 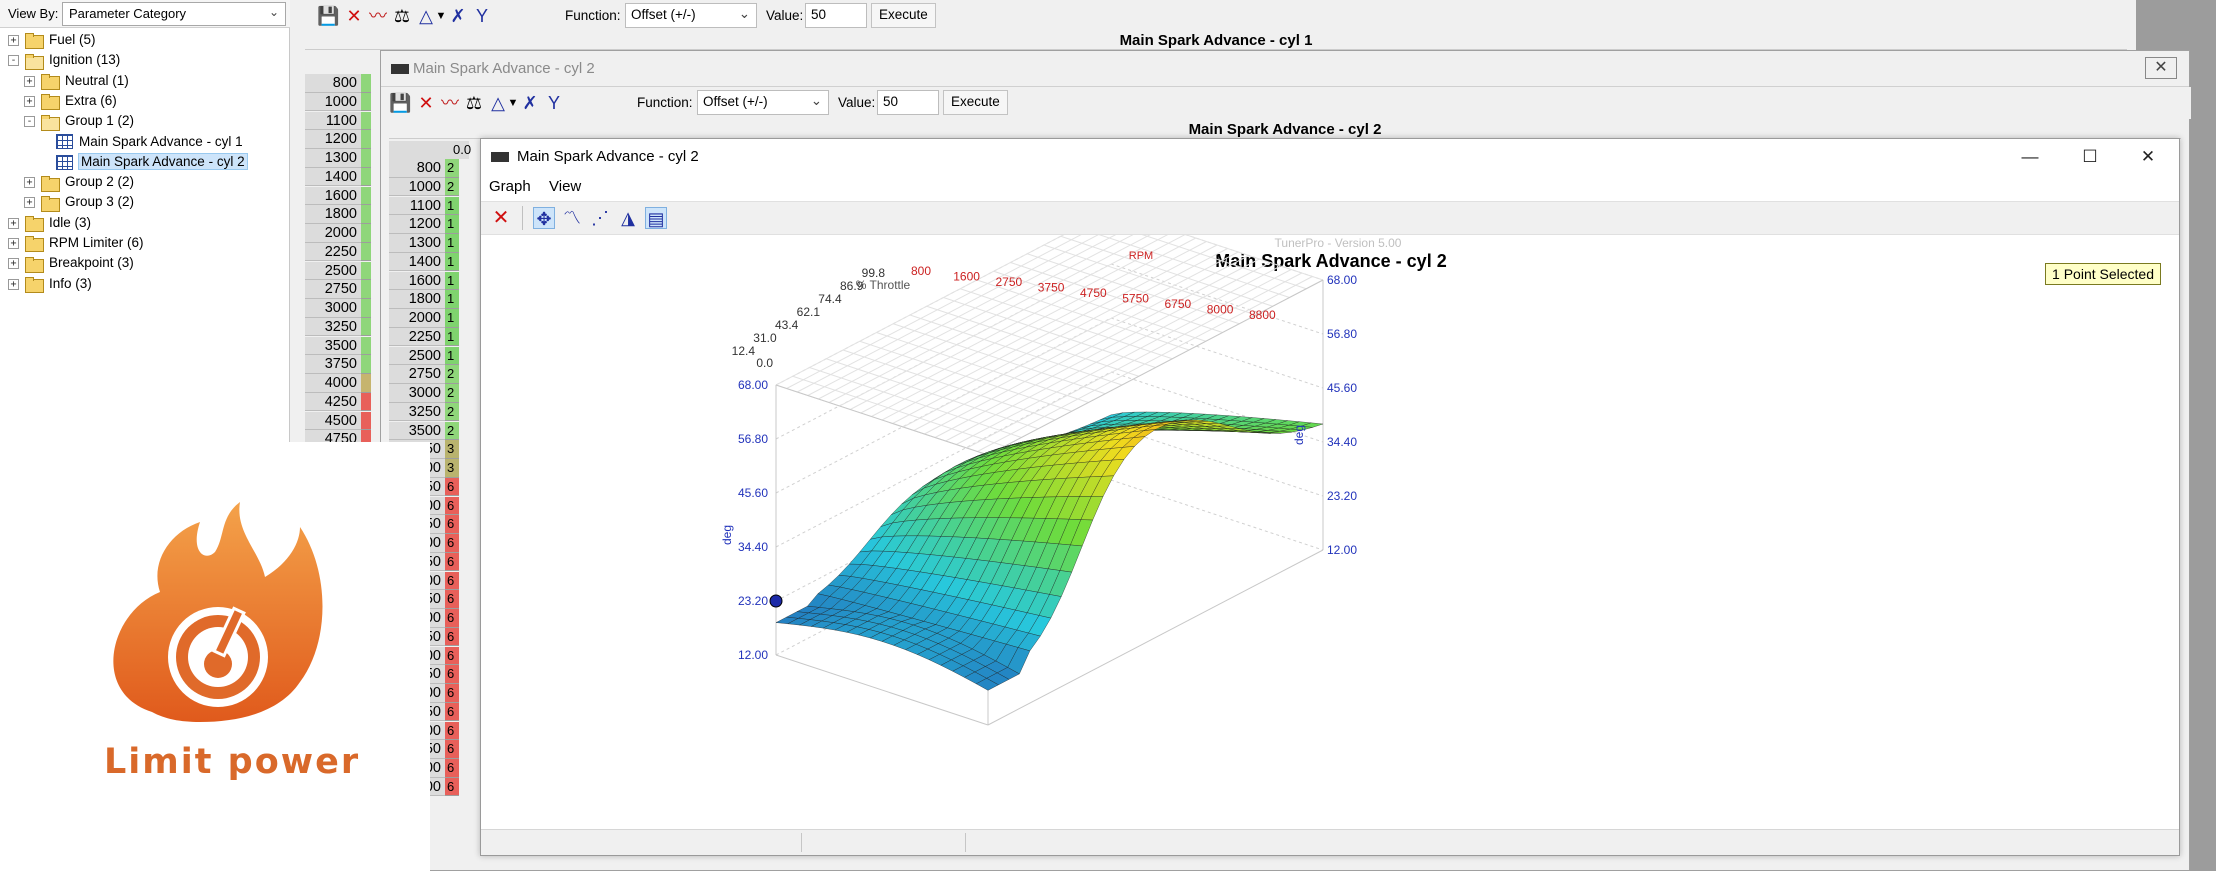 What do you see at coordinates (333, 383) in the screenshot?
I see `rpm-row-header: 4000` at bounding box center [333, 383].